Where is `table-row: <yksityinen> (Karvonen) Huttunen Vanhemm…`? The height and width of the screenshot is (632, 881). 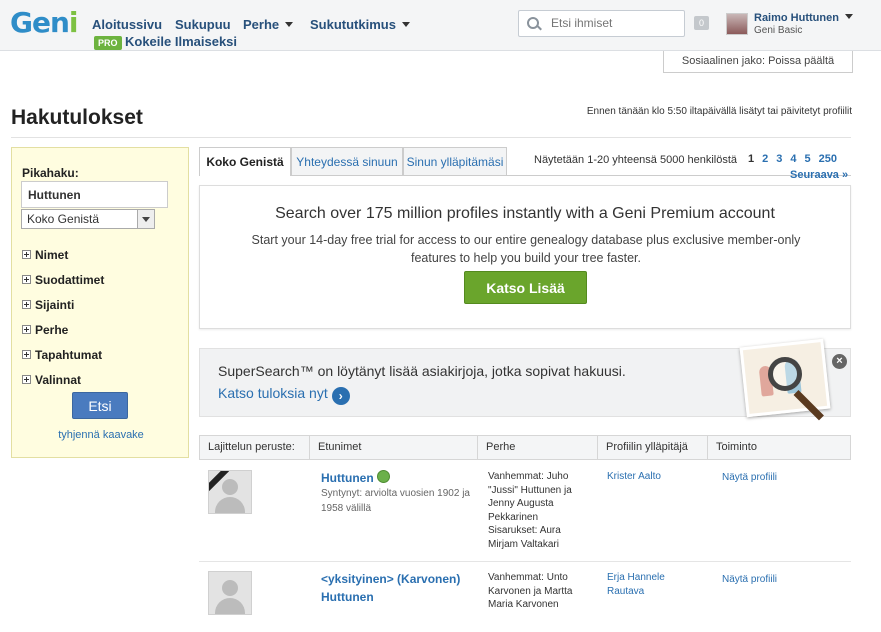 table-row: <yksityinen> (Karvonen) Huttunen Vanhemm… is located at coordinates (525, 597).